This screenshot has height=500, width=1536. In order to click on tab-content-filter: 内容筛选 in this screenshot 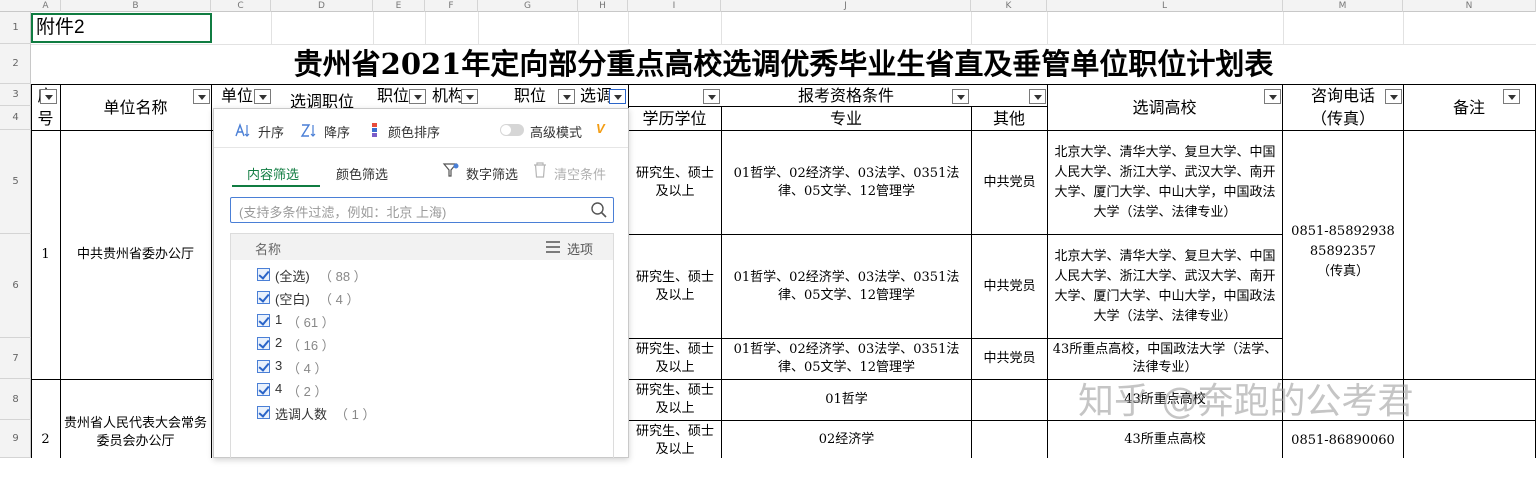, I will do `click(276, 174)`.